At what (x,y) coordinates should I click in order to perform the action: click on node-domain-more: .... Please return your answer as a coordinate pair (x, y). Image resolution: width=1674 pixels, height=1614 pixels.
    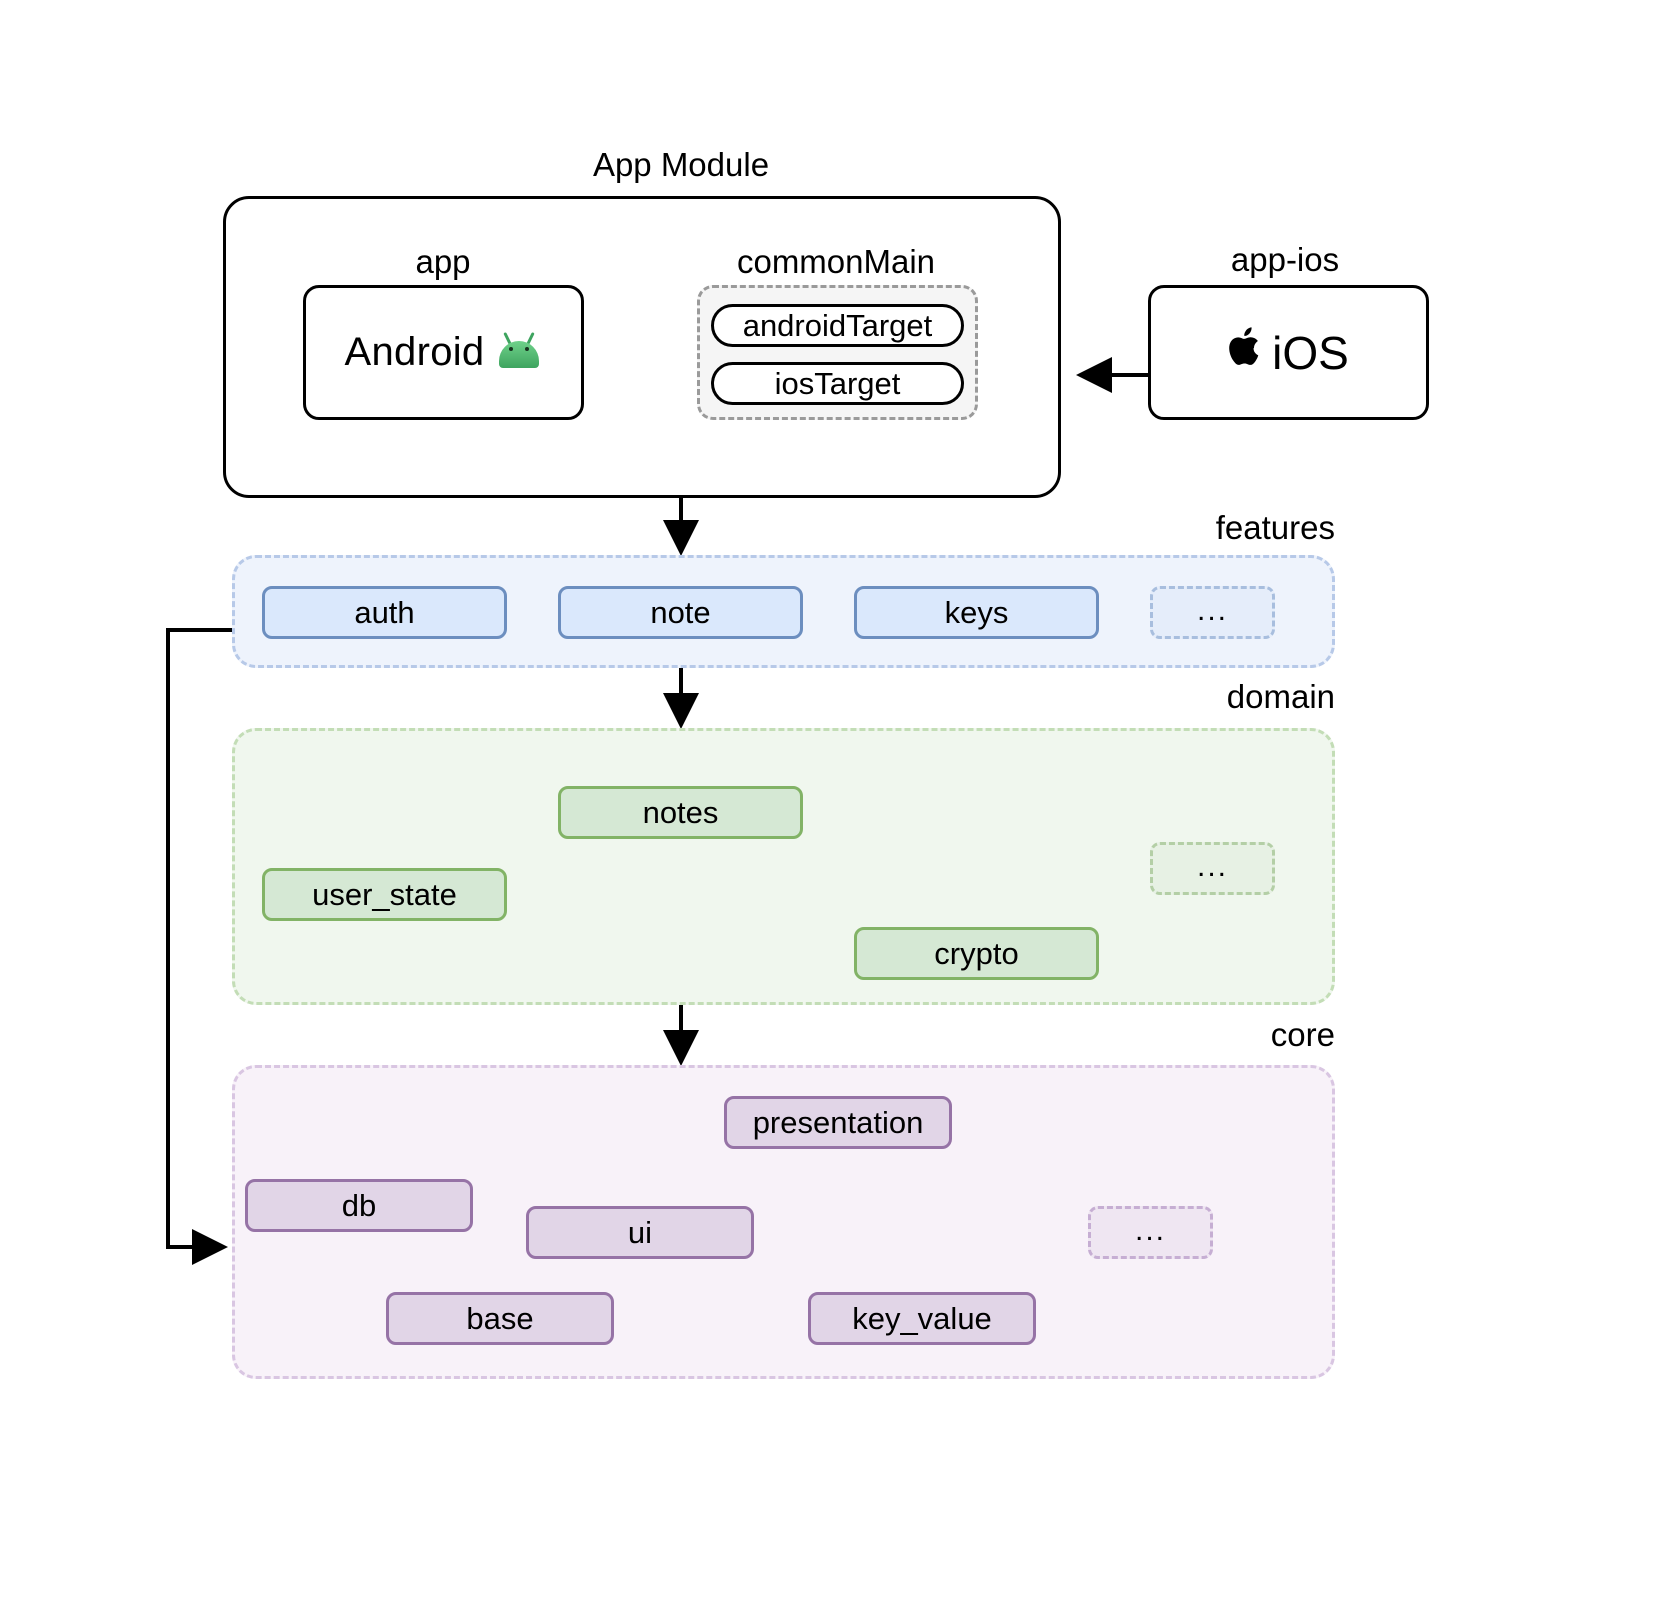
    Looking at the image, I should click on (1212, 868).